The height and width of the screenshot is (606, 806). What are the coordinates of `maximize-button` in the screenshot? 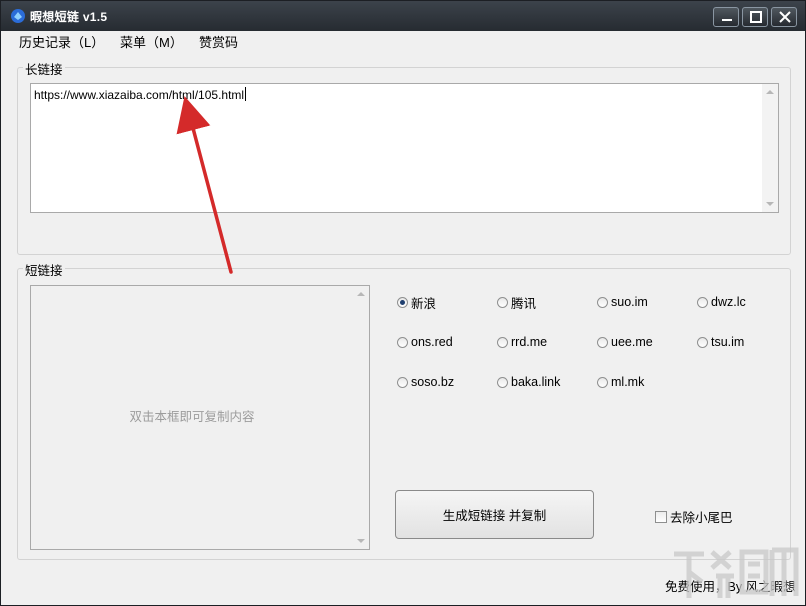 It's located at (755, 17).